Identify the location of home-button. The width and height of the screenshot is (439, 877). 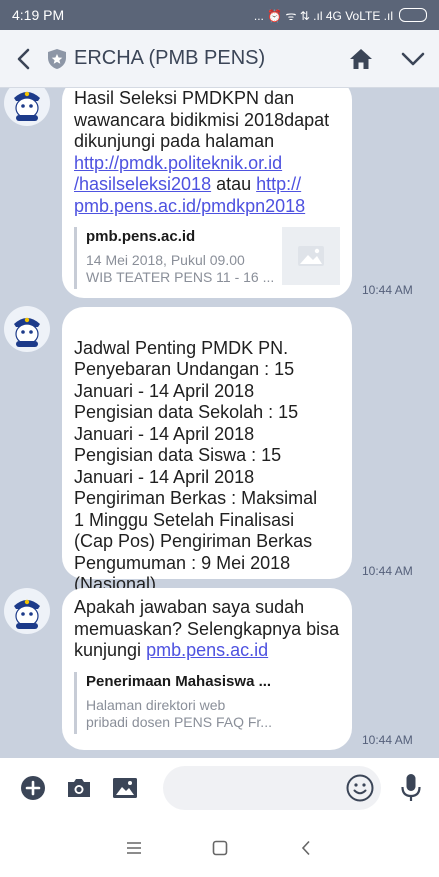
(361, 59).